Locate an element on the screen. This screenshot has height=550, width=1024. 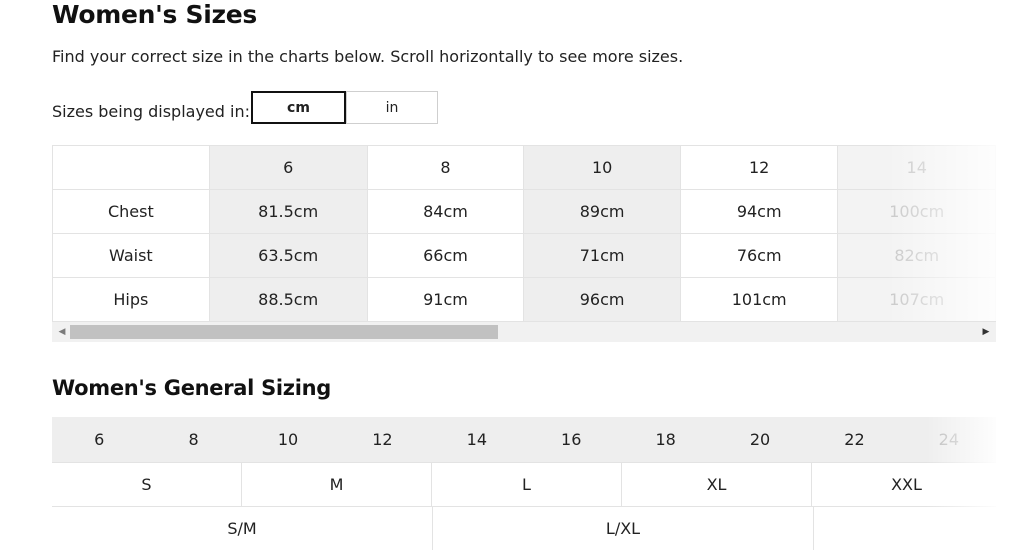
letter-size-row: S M L XL XXL is located at coordinates (524, 484).